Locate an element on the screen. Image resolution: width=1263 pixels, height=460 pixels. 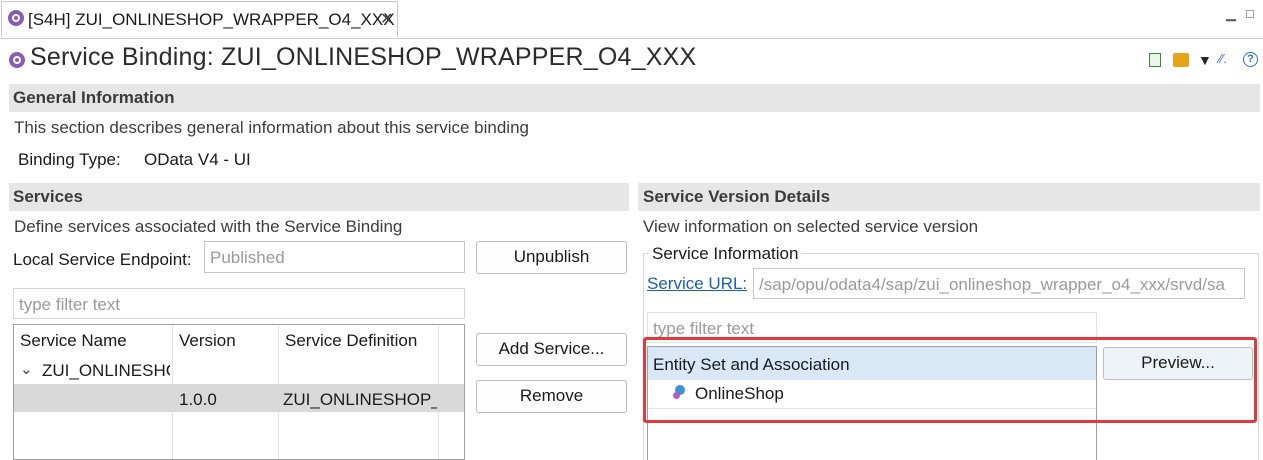
binding-type-label: Binding Type: is located at coordinates (69, 159).